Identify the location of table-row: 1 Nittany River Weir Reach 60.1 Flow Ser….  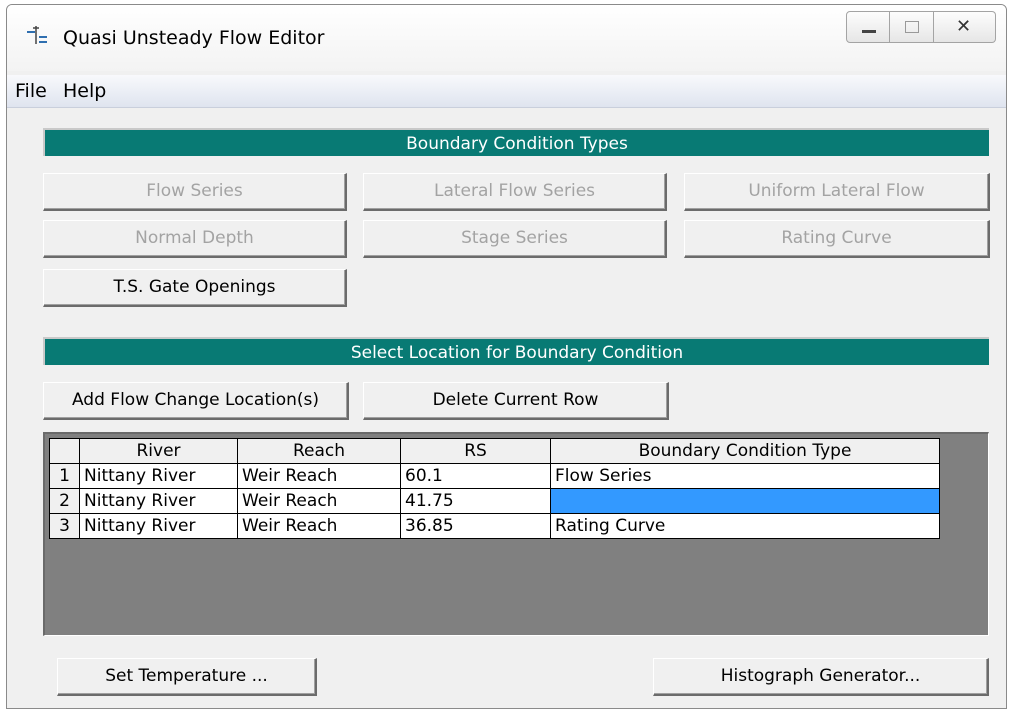
(494, 476).